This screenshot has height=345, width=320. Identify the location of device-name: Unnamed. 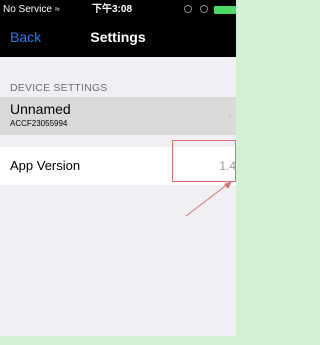
(40, 109).